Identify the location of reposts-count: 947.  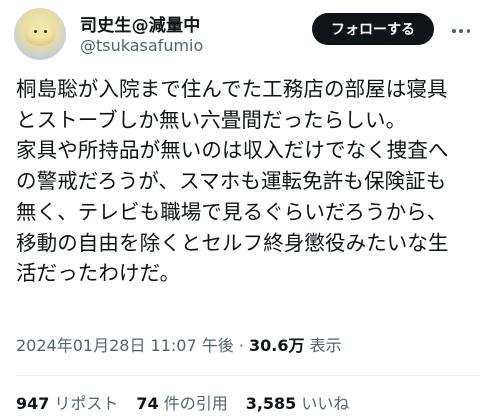
(33, 403).